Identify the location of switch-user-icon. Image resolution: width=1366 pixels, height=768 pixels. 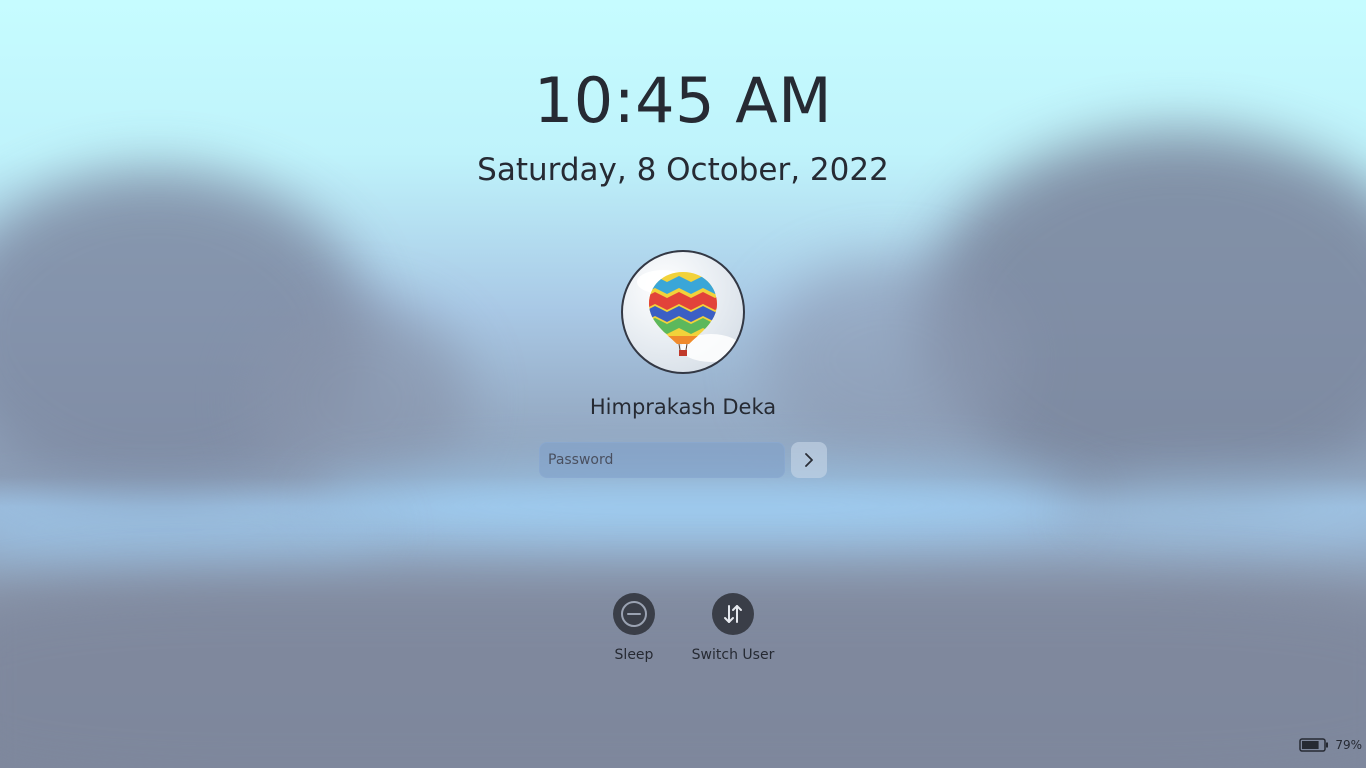
(733, 614).